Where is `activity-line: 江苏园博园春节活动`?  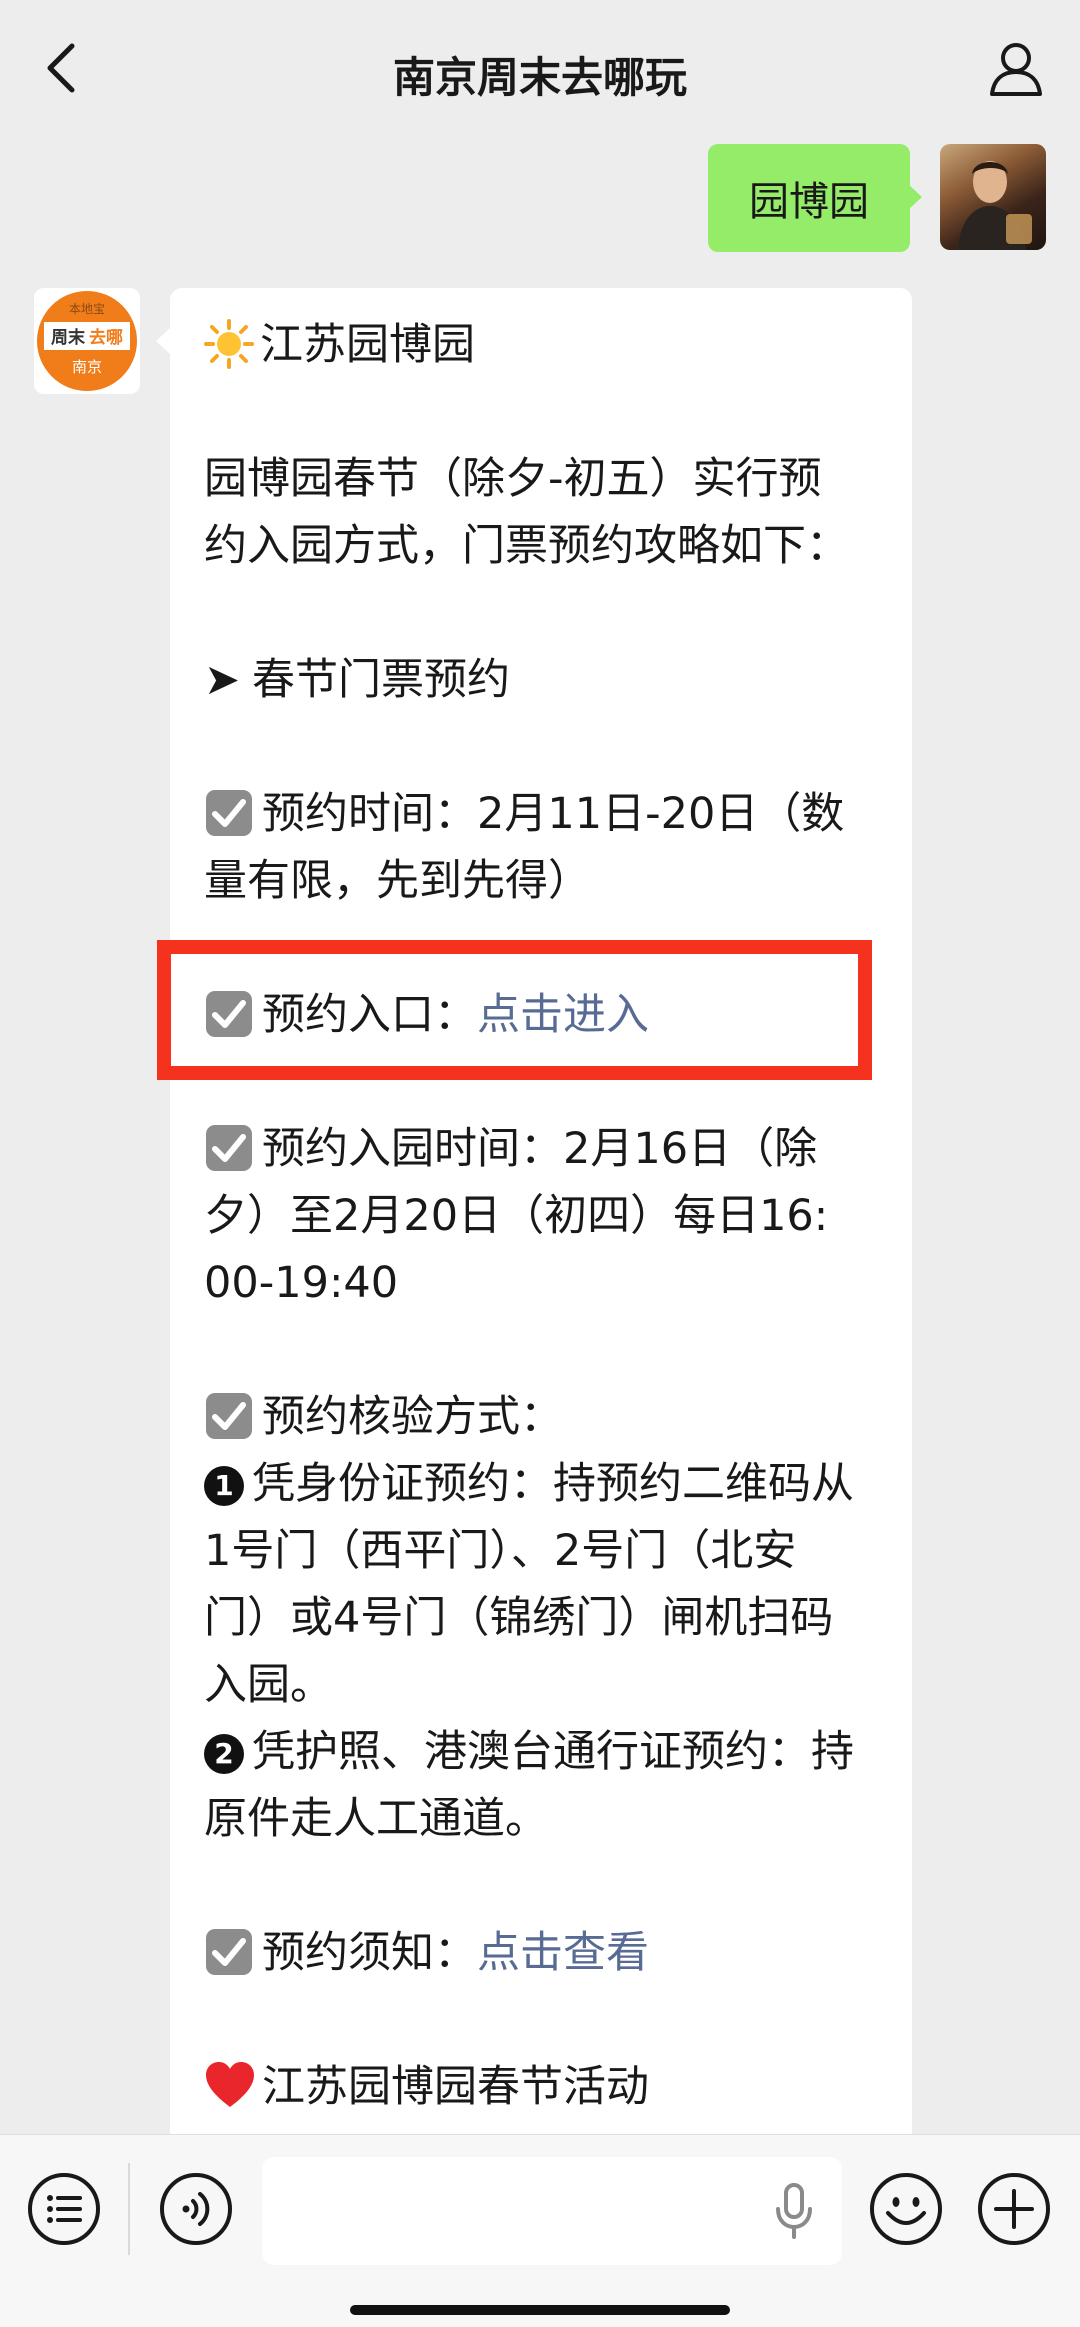
activity-line: 江苏园博园春节活动 is located at coordinates (544, 2087).